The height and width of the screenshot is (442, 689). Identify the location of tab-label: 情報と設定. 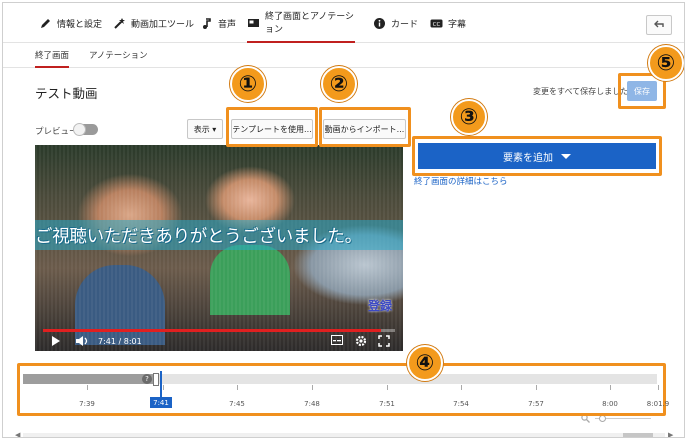
(80, 24).